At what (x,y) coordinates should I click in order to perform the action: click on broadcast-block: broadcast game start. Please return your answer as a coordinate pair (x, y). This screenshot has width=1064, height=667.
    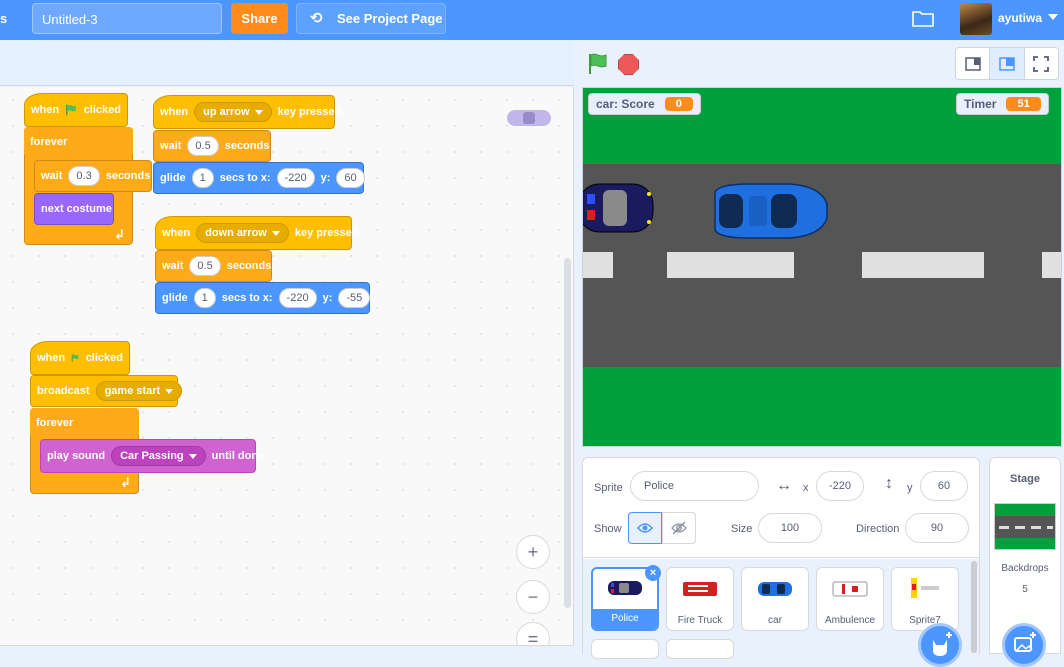
    Looking at the image, I should click on (106, 391).